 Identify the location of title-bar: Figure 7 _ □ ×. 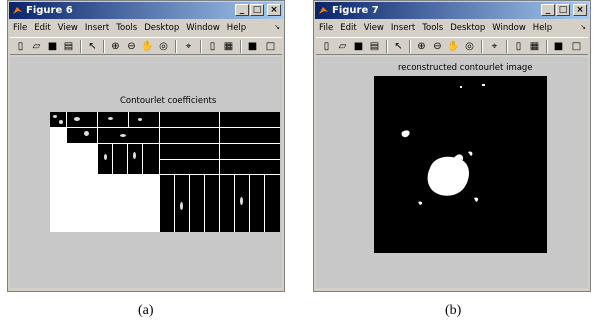
(452, 10).